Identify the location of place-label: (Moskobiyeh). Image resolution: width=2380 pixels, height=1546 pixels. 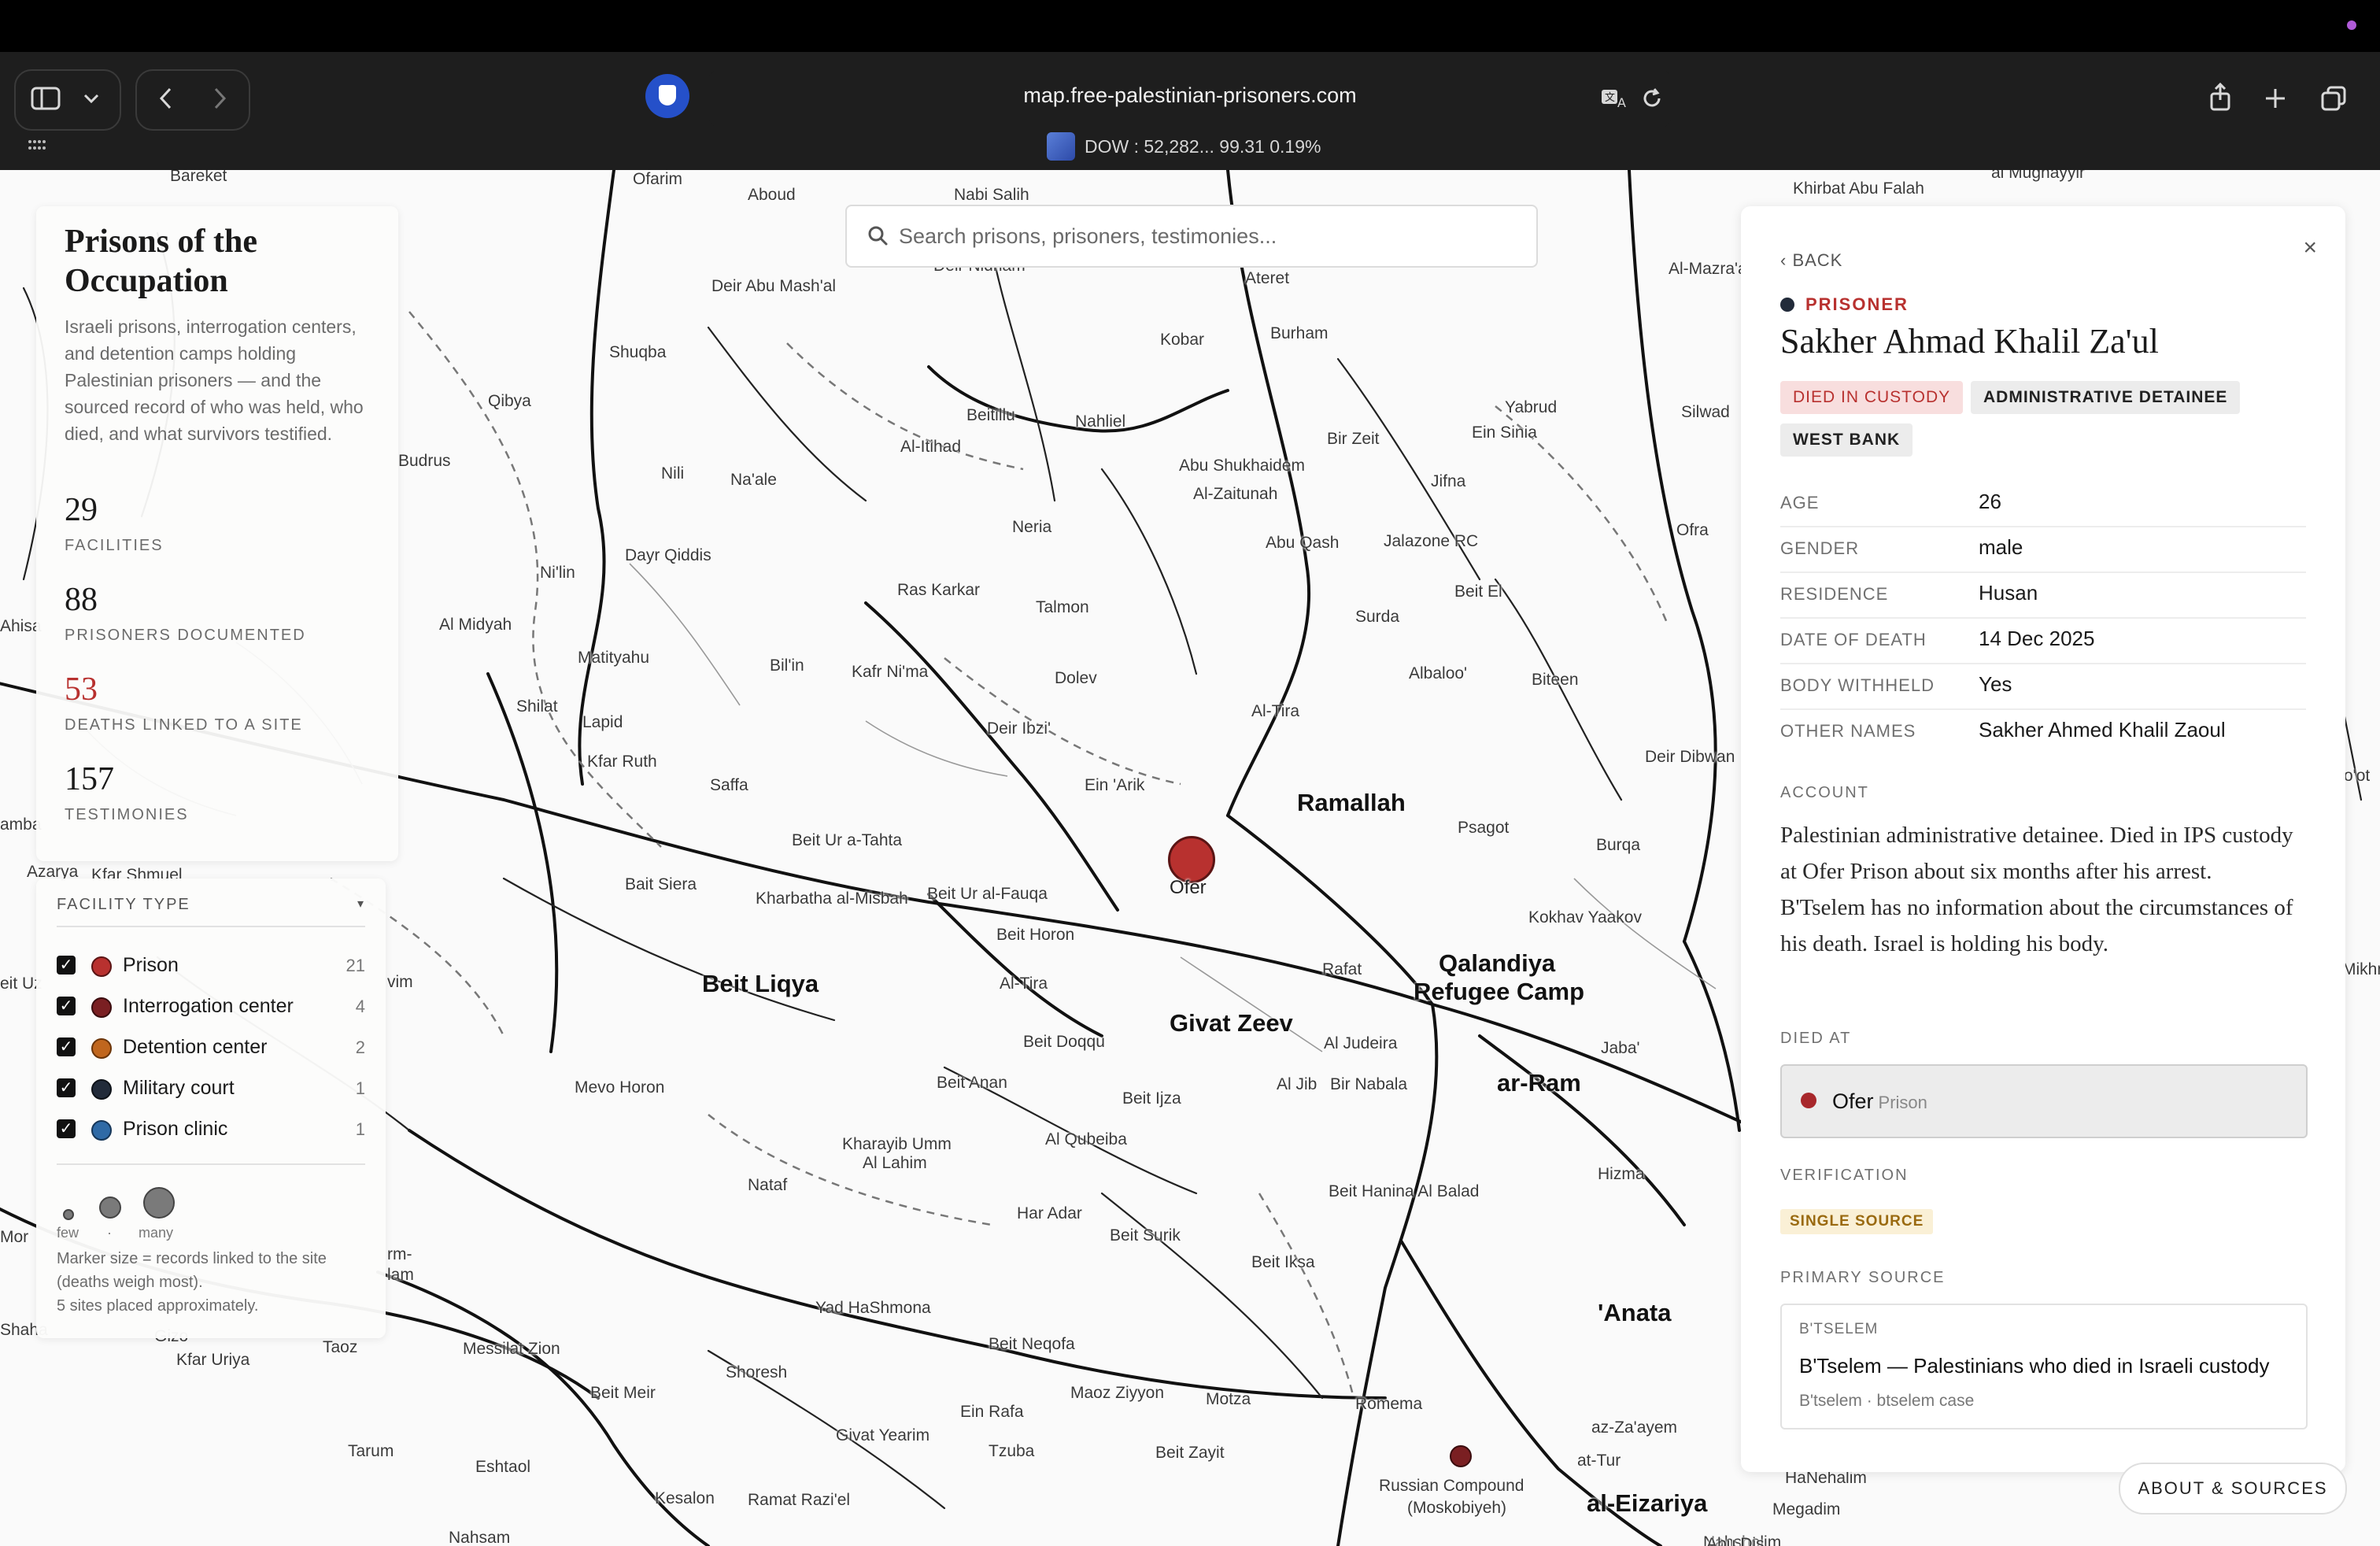
(1457, 1508).